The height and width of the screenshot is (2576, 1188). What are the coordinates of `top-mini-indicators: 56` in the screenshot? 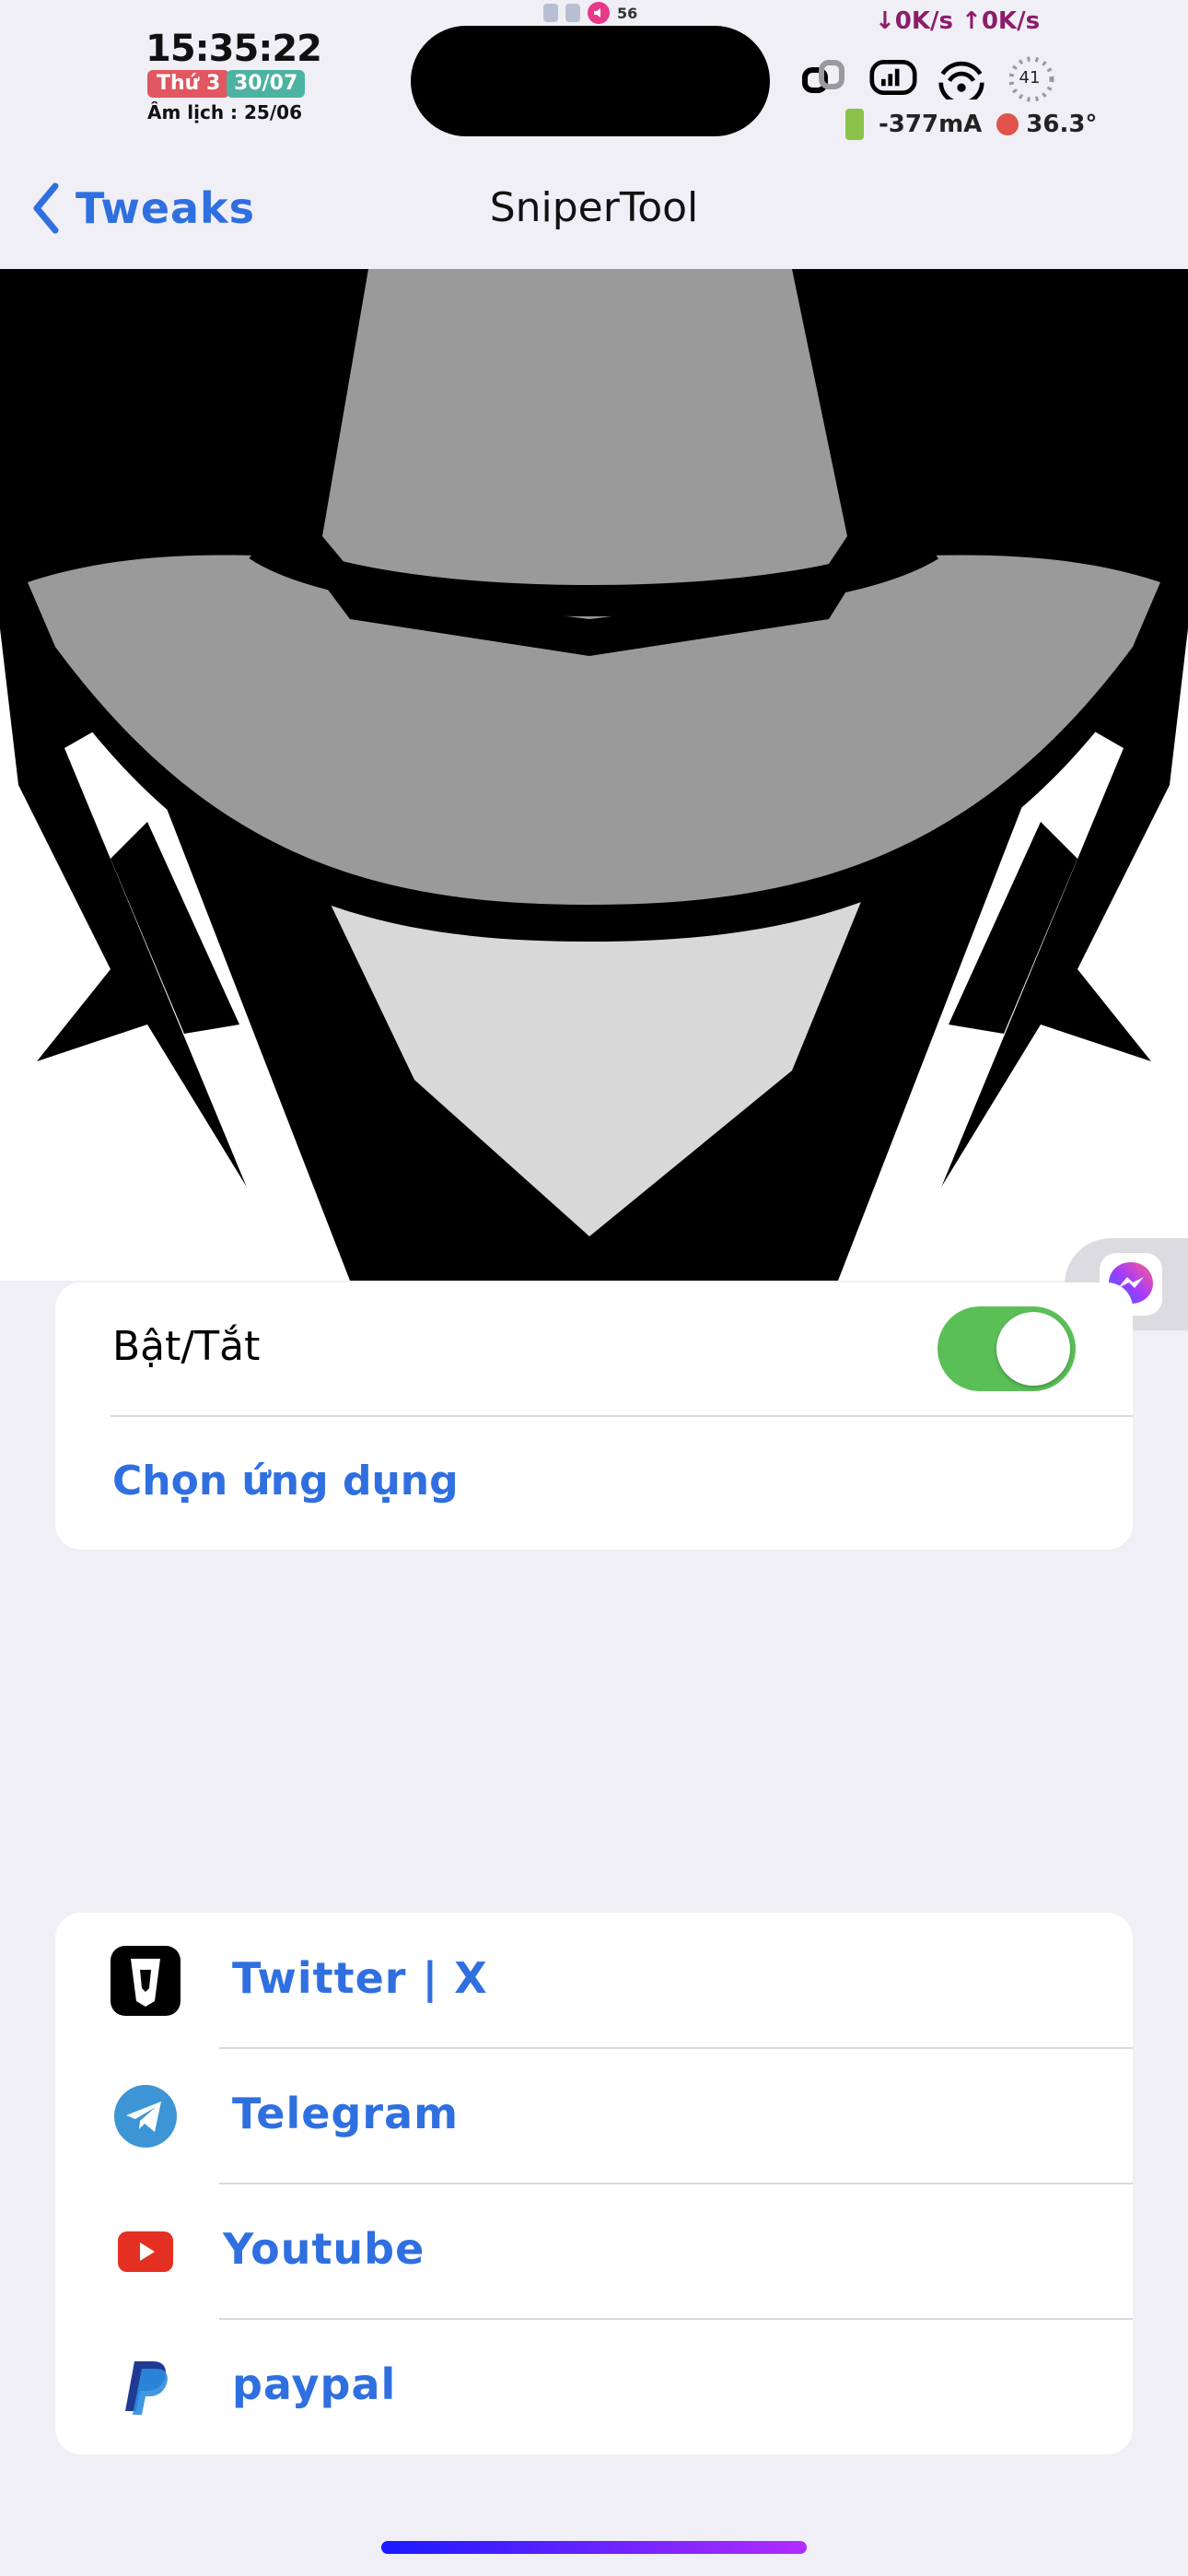 It's located at (590, 13).